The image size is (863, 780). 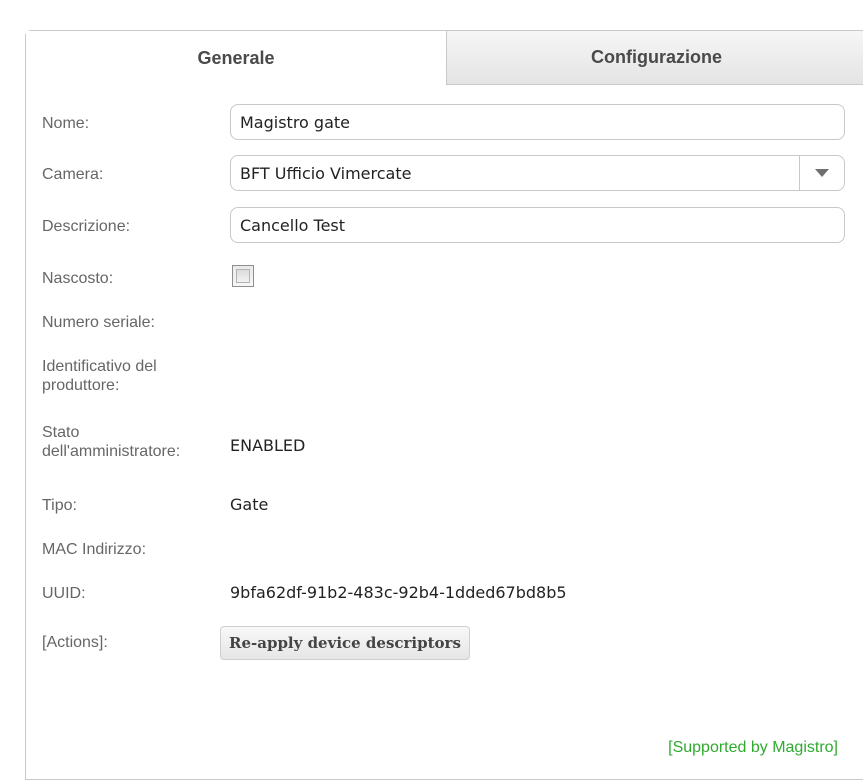 What do you see at coordinates (64, 593) in the screenshot?
I see `uuid-label: UUID:` at bounding box center [64, 593].